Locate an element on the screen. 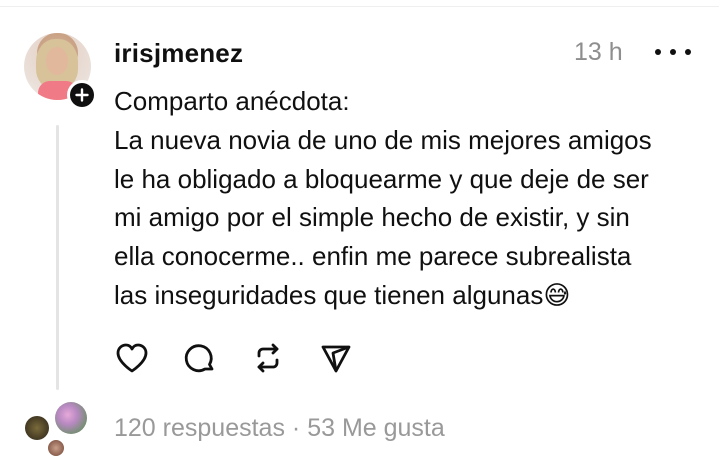 The image size is (719, 474). action-bar is located at coordinates (250, 358).